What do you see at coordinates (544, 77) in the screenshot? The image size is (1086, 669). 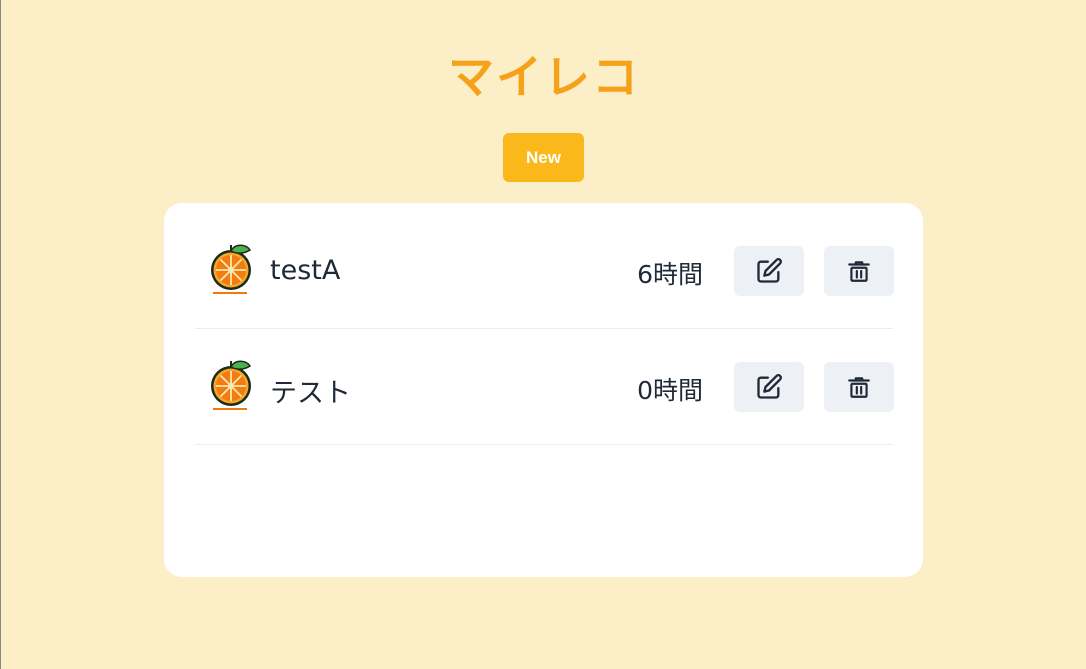 I see `app-title: マイレコ` at bounding box center [544, 77].